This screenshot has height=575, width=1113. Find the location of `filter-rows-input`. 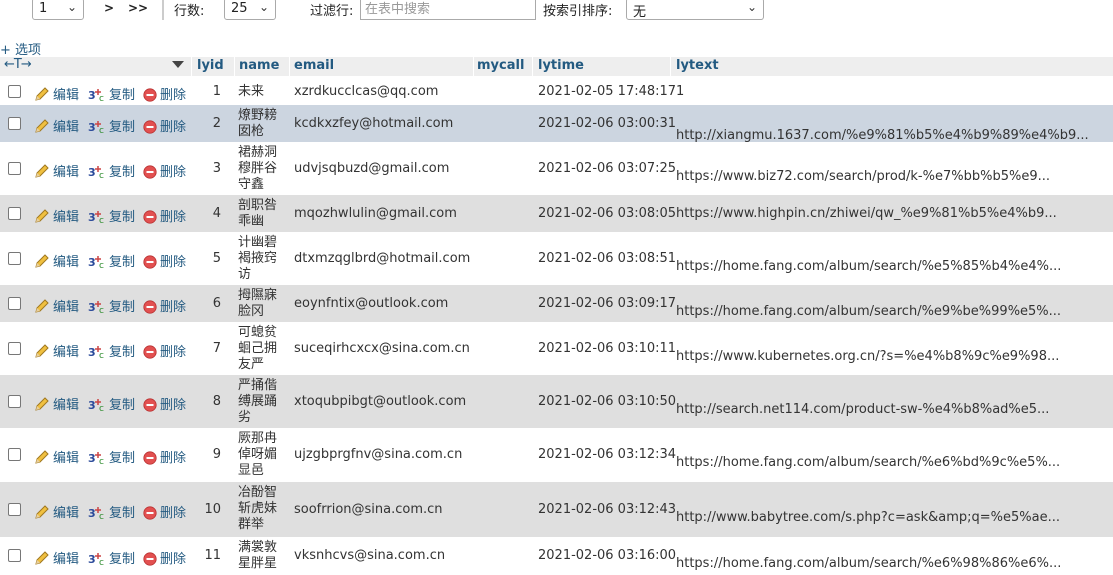

filter-rows-input is located at coordinates (448, 10).